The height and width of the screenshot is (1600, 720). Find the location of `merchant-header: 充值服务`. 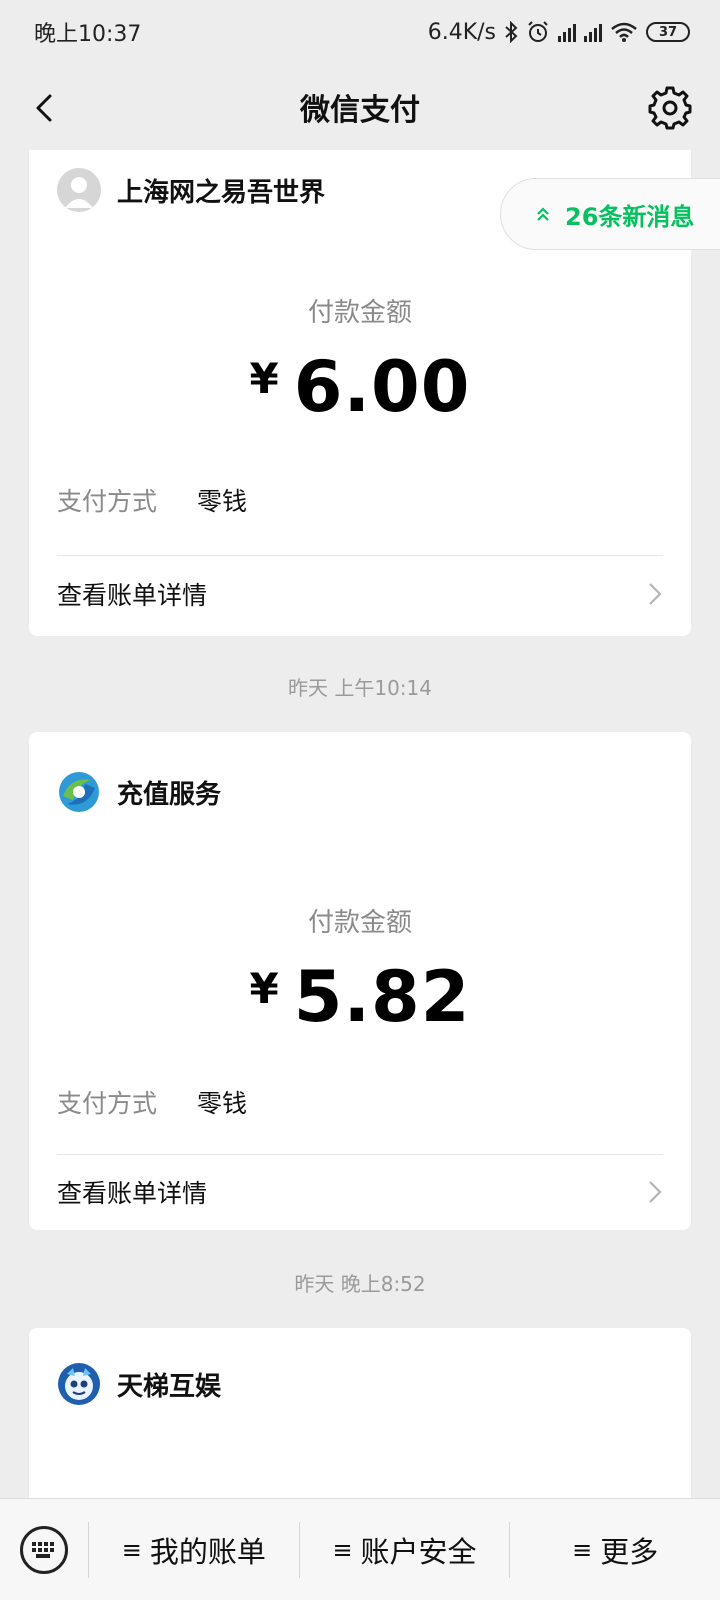

merchant-header: 充值服务 is located at coordinates (139, 792).